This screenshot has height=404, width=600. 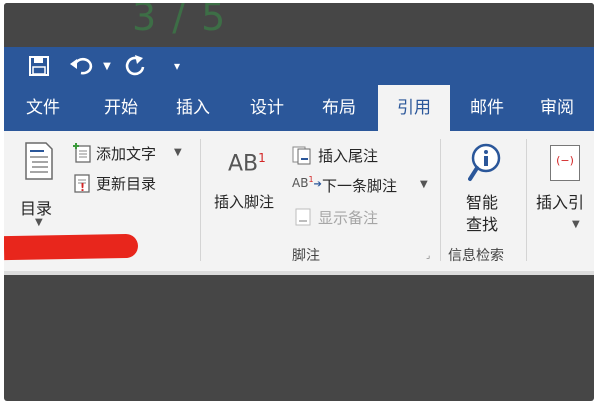 What do you see at coordinates (244, 202) in the screenshot?
I see `insert-footnote-label: 插入脚注` at bounding box center [244, 202].